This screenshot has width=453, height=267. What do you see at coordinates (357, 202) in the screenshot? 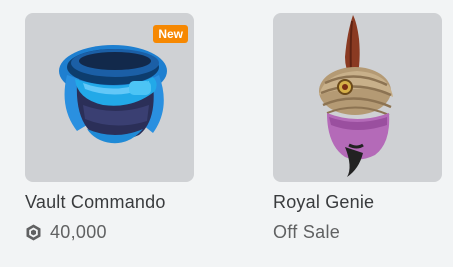
I see `item-name: Royal Genie` at bounding box center [357, 202].